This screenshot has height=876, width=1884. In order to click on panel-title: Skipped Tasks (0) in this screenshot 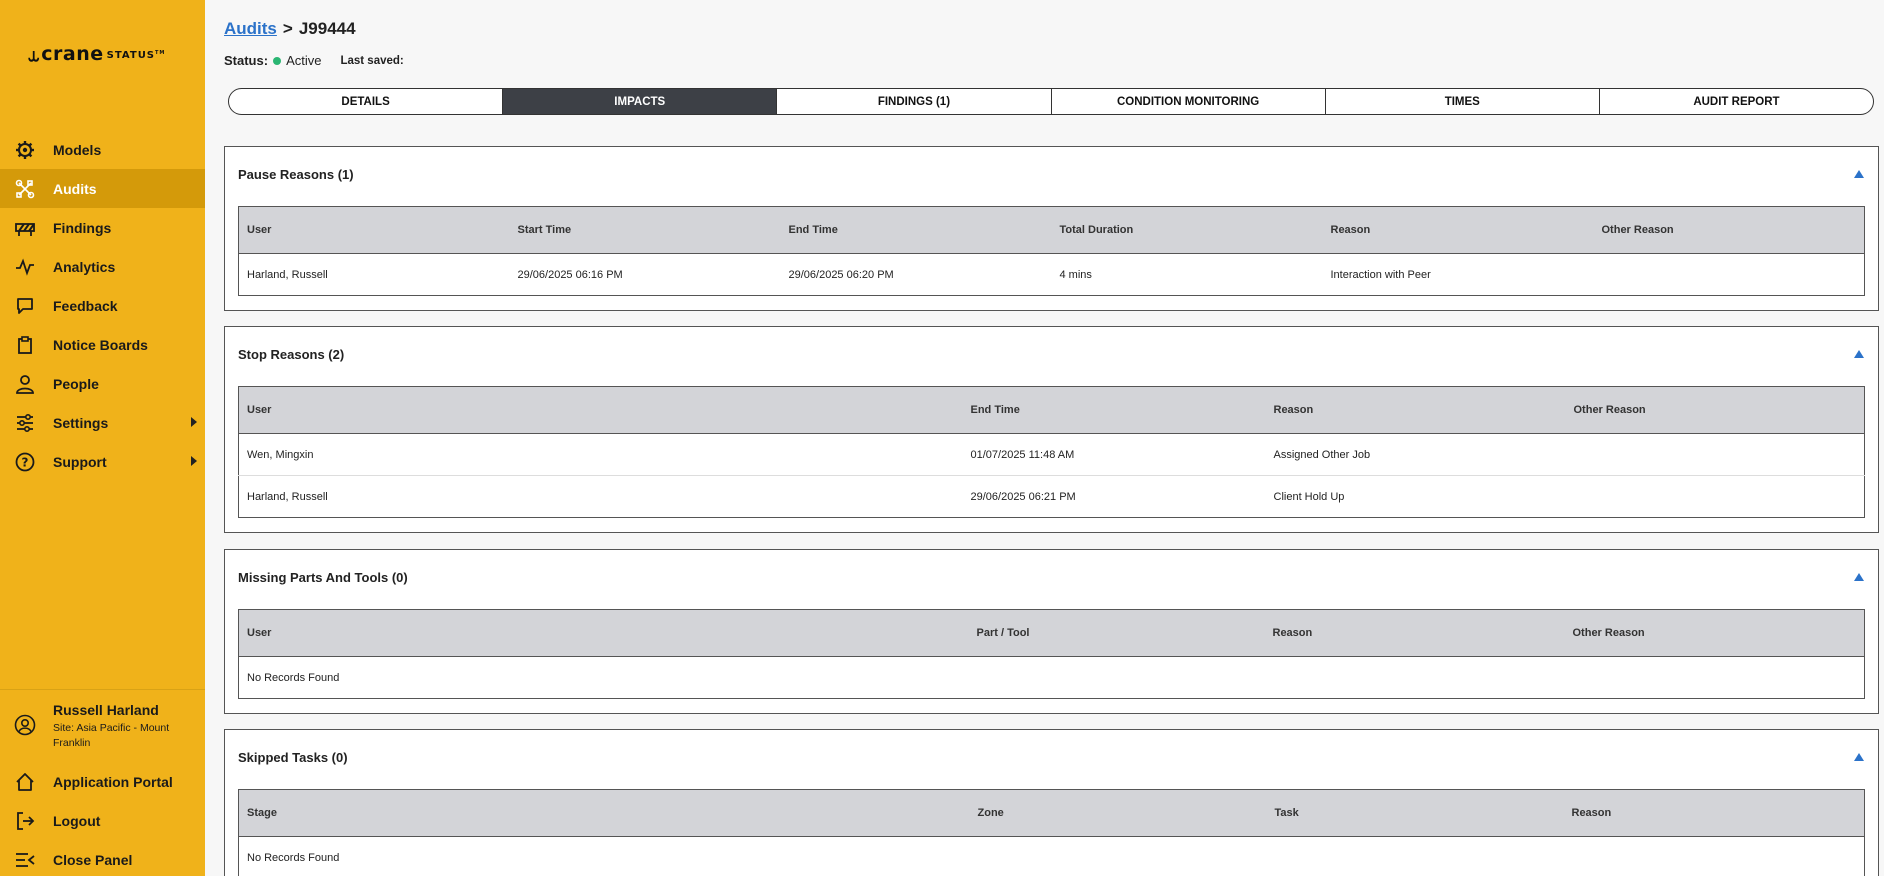, I will do `click(293, 757)`.